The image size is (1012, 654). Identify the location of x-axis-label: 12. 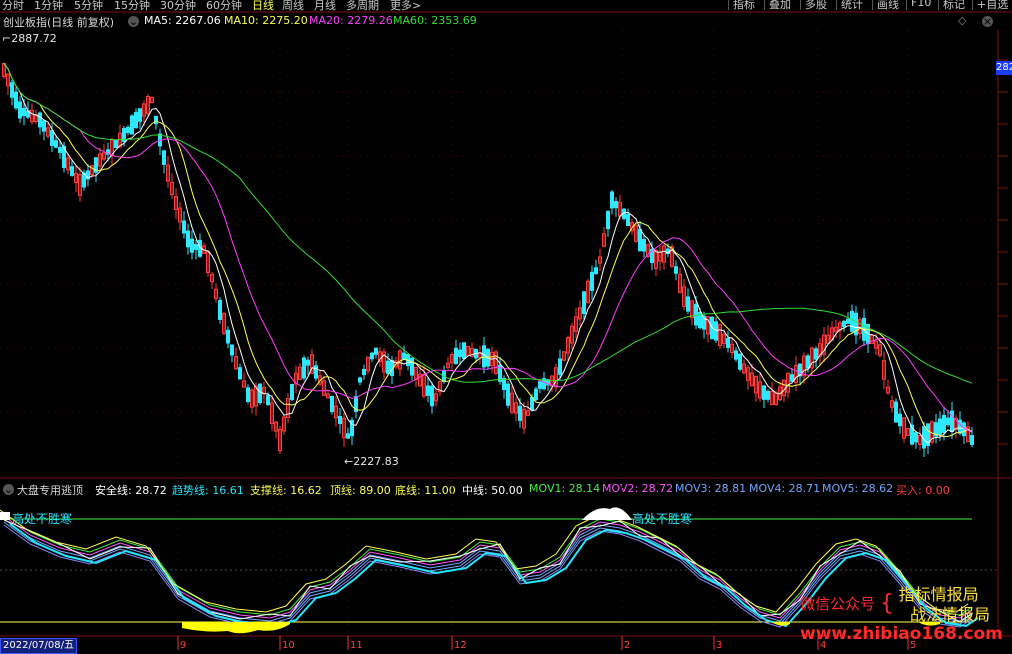
(460, 645).